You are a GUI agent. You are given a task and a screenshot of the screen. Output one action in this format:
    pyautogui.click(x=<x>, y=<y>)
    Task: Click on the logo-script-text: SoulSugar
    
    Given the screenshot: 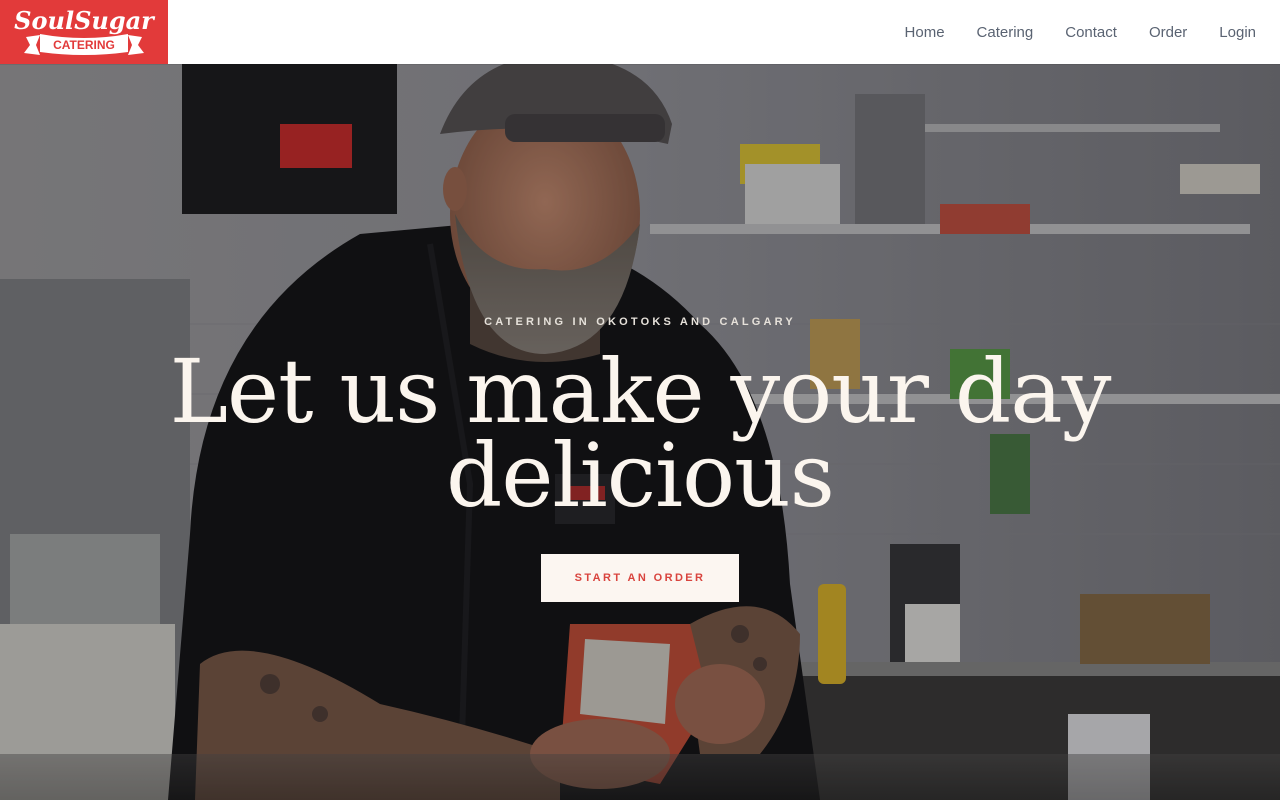 What is the action you would take?
    pyautogui.click(x=85, y=20)
    